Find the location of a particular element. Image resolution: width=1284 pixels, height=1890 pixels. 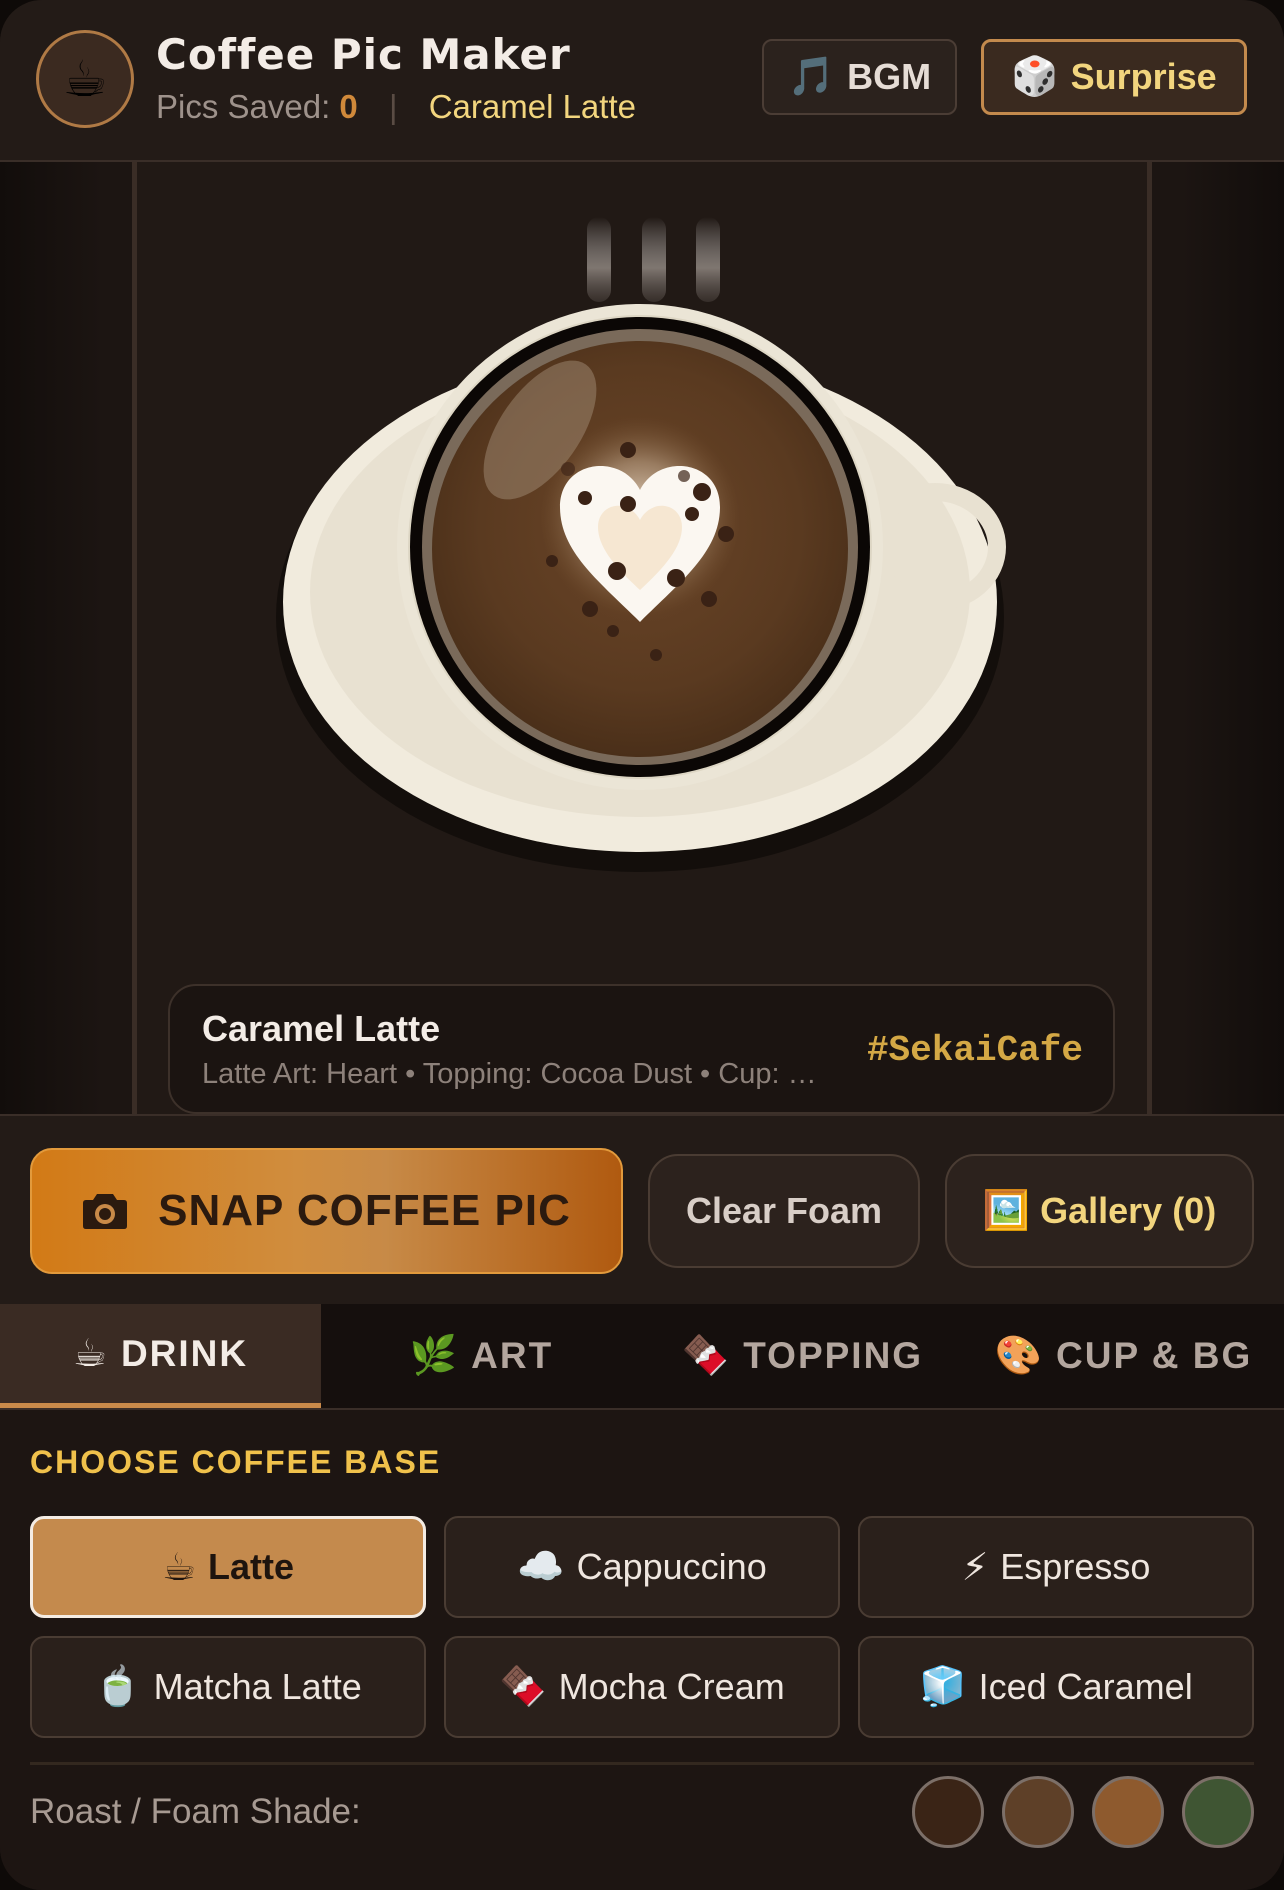

status-line: Pics Saved: 0 | Caramel Latte is located at coordinates (396, 107).